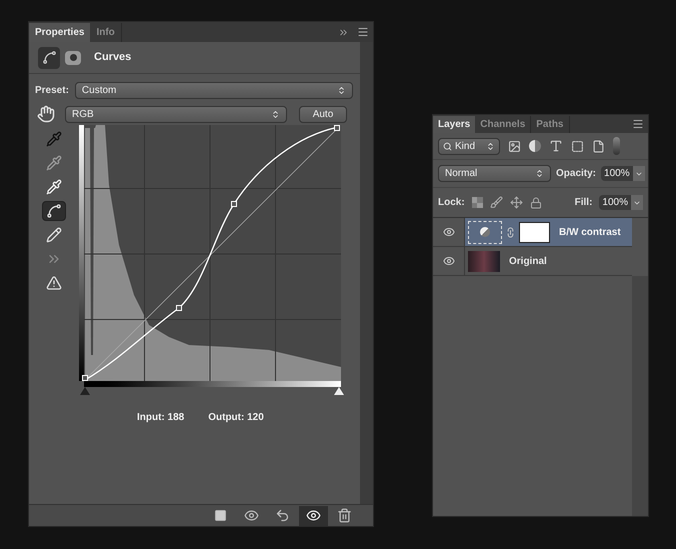 The image size is (676, 549). I want to click on panel-tab: Channels, so click(503, 124).